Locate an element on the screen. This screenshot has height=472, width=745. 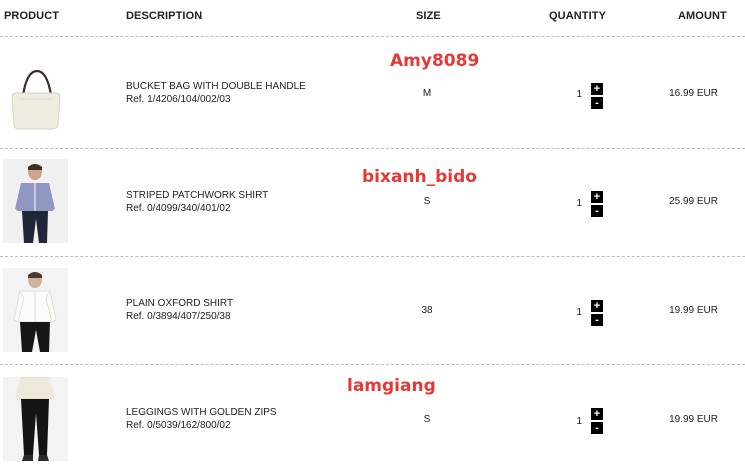
product-image-bucket-bag is located at coordinates (35, 91).